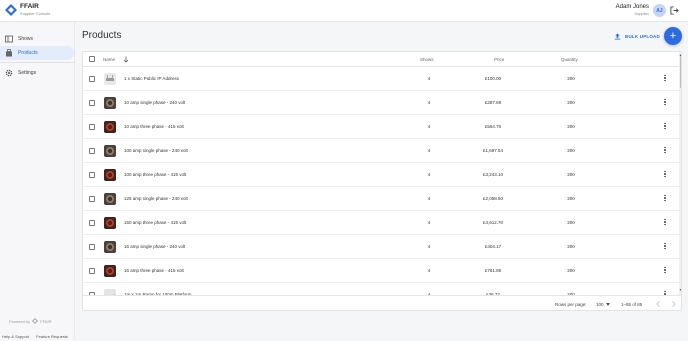  Describe the element at coordinates (680, 55) in the screenshot. I see `scroll-up-icon` at that location.